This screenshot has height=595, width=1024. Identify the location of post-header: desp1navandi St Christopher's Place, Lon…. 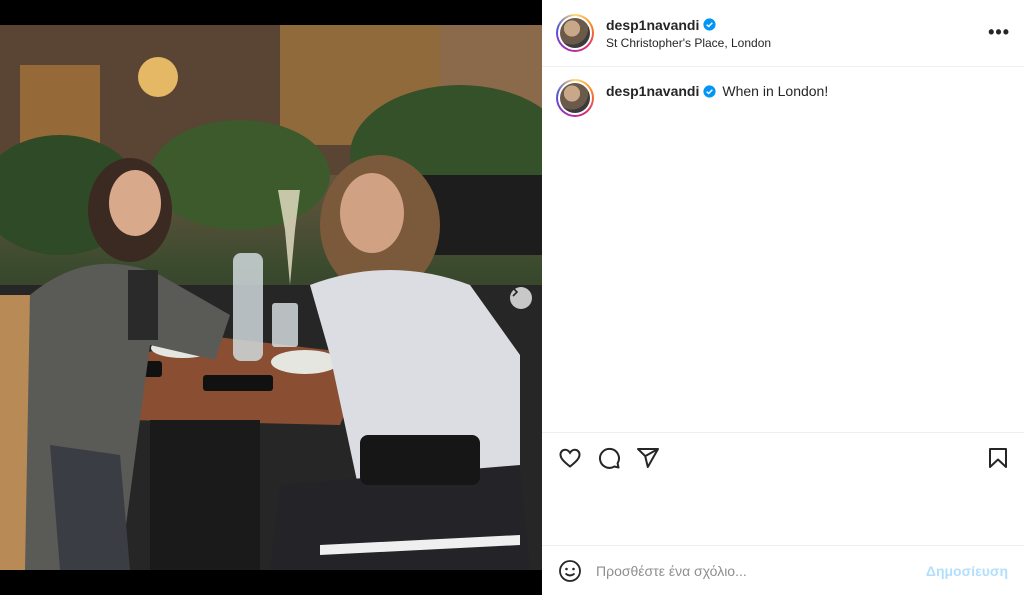
(783, 33).